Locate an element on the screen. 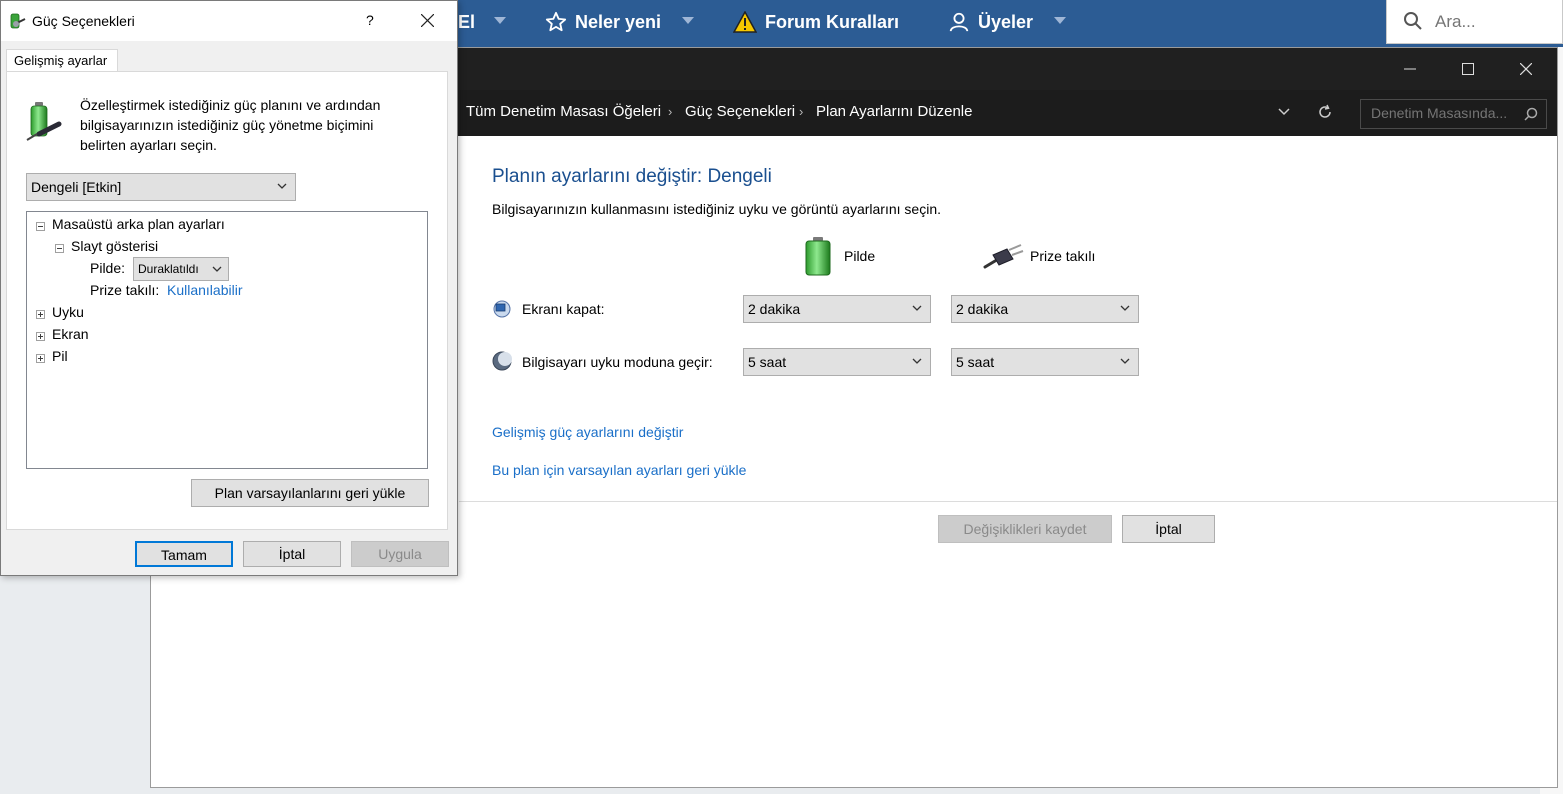 The image size is (1563, 794). star-icon is located at coordinates (556, 21).